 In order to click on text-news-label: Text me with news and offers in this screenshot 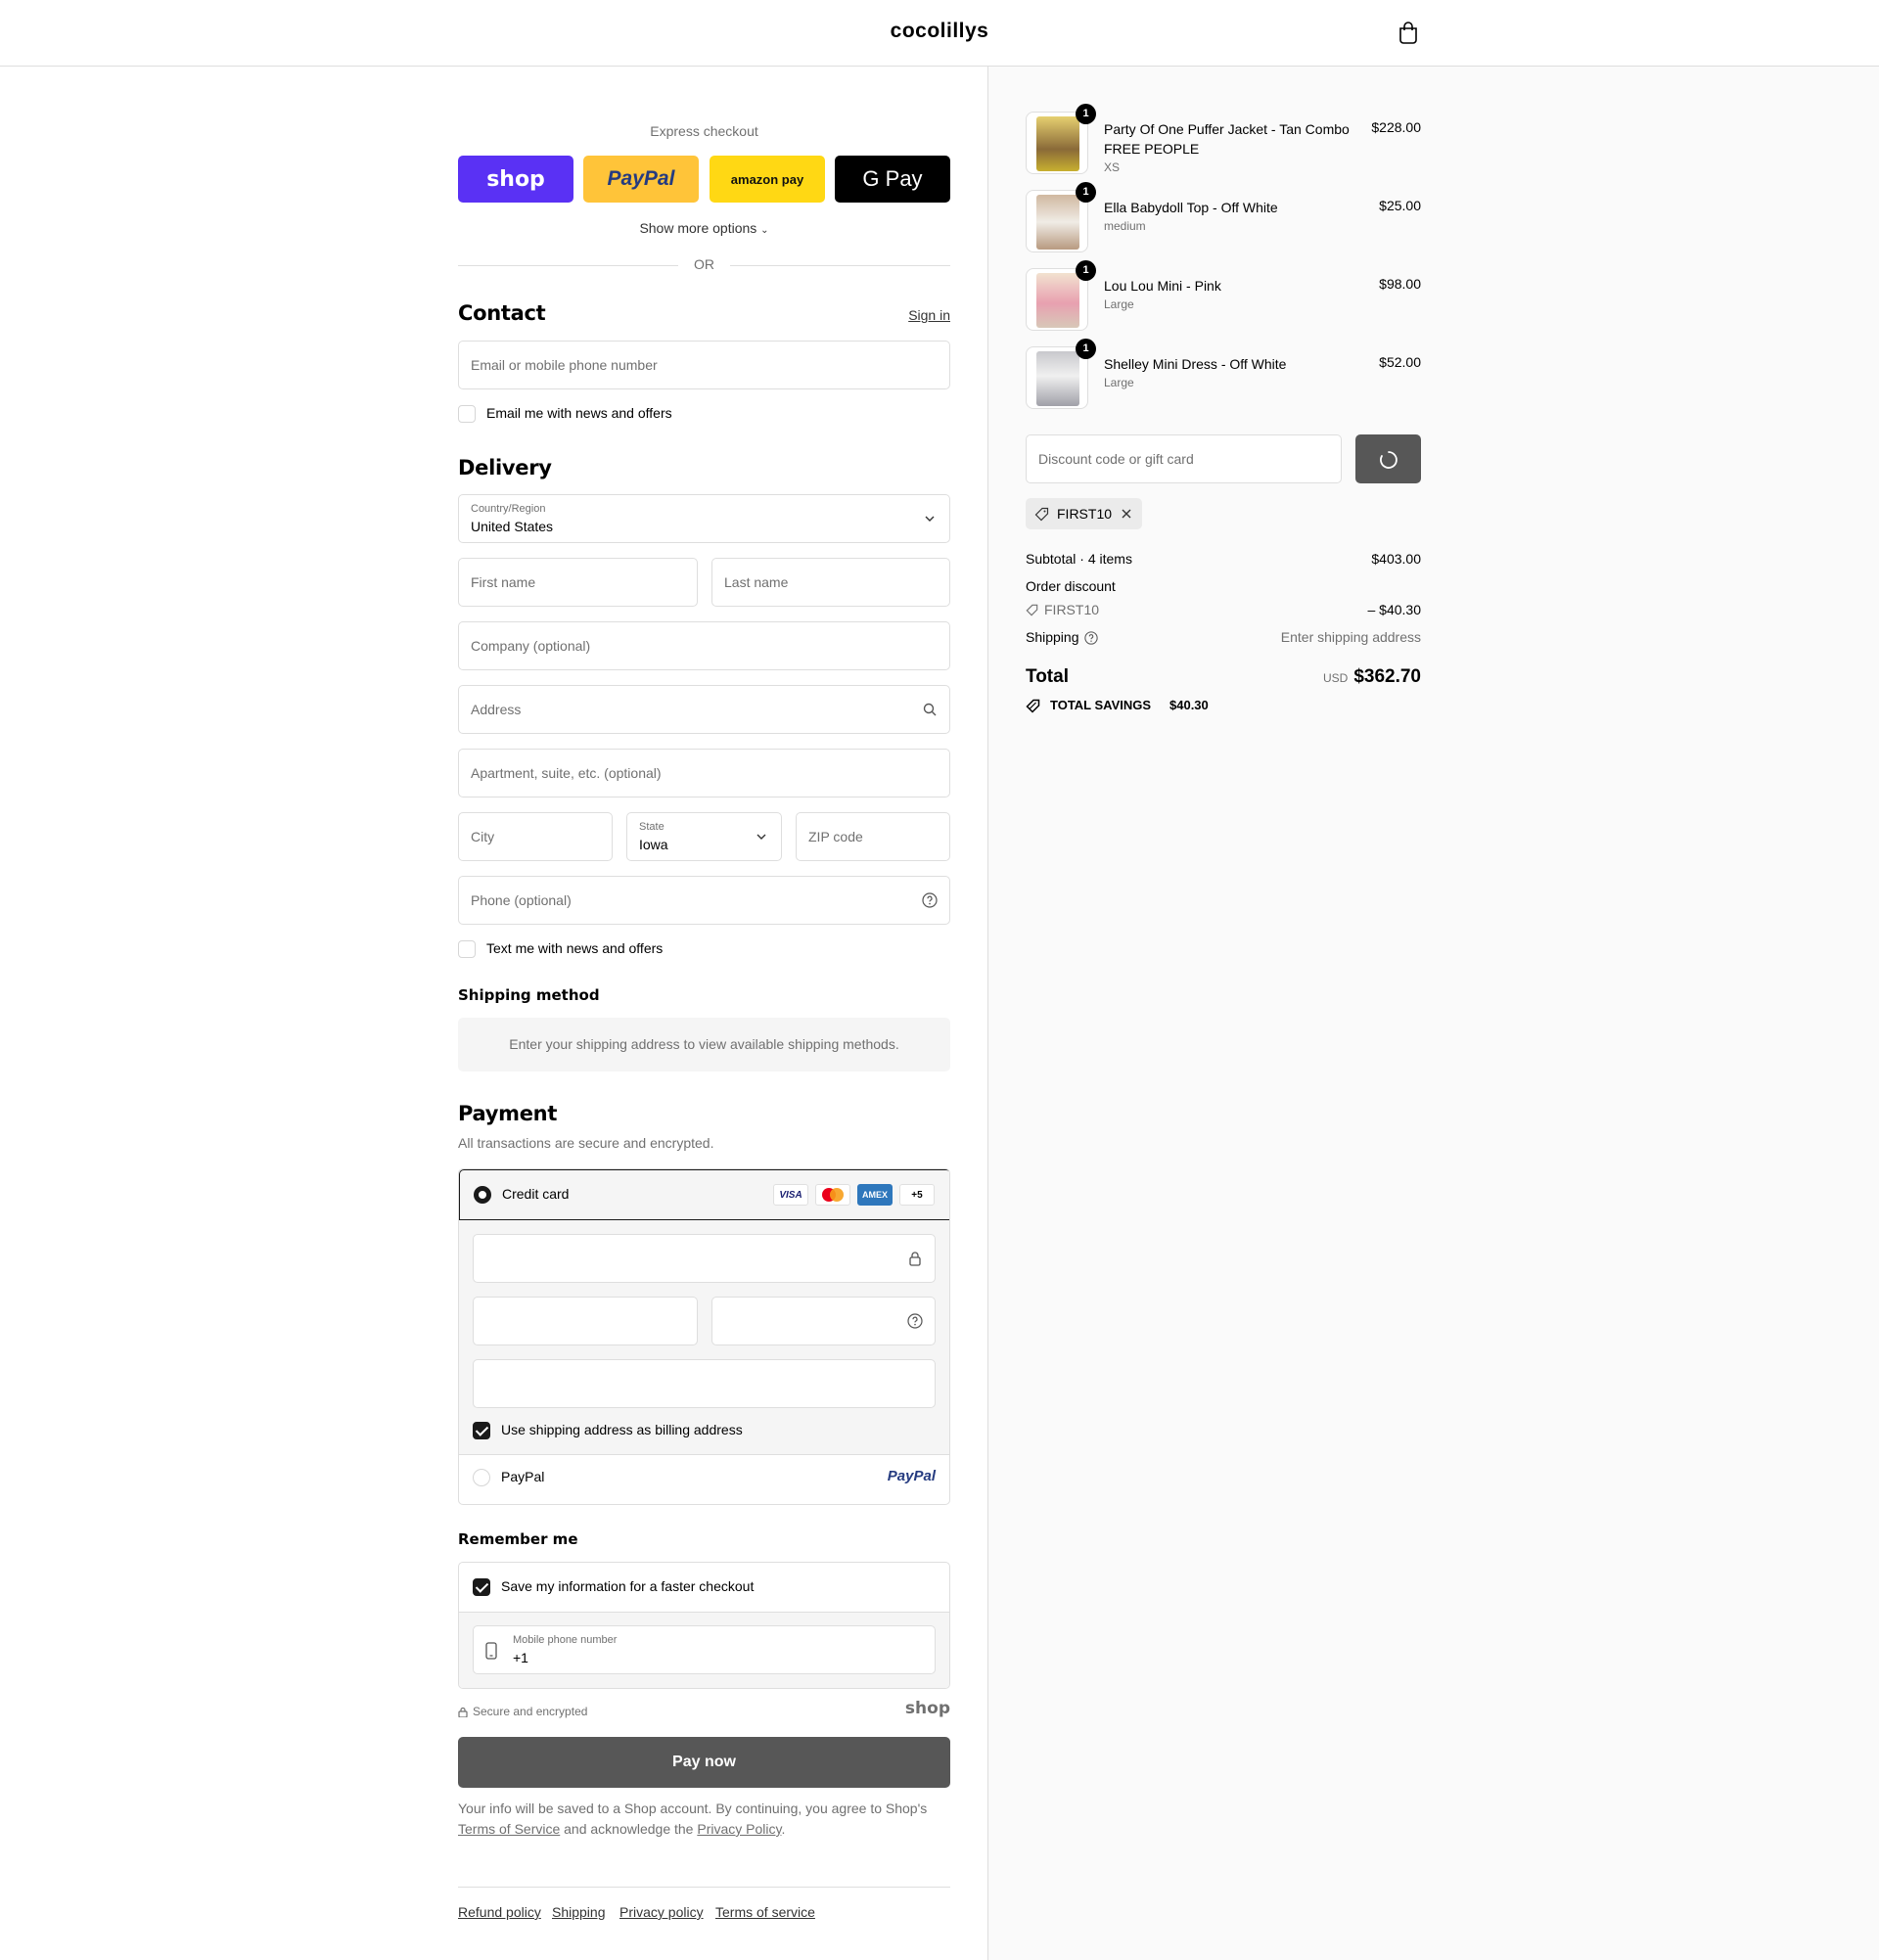, I will do `click(575, 948)`.